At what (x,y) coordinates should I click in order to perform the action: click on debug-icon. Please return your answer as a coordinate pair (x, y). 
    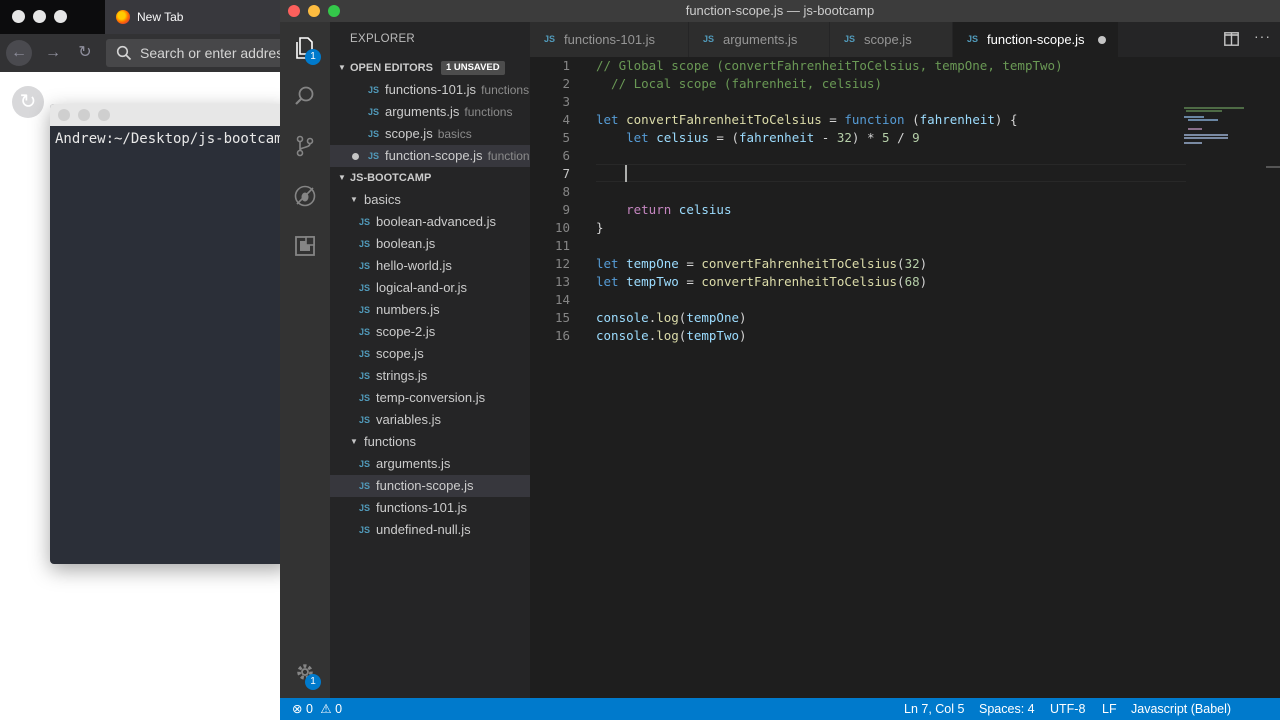
    Looking at the image, I should click on (305, 196).